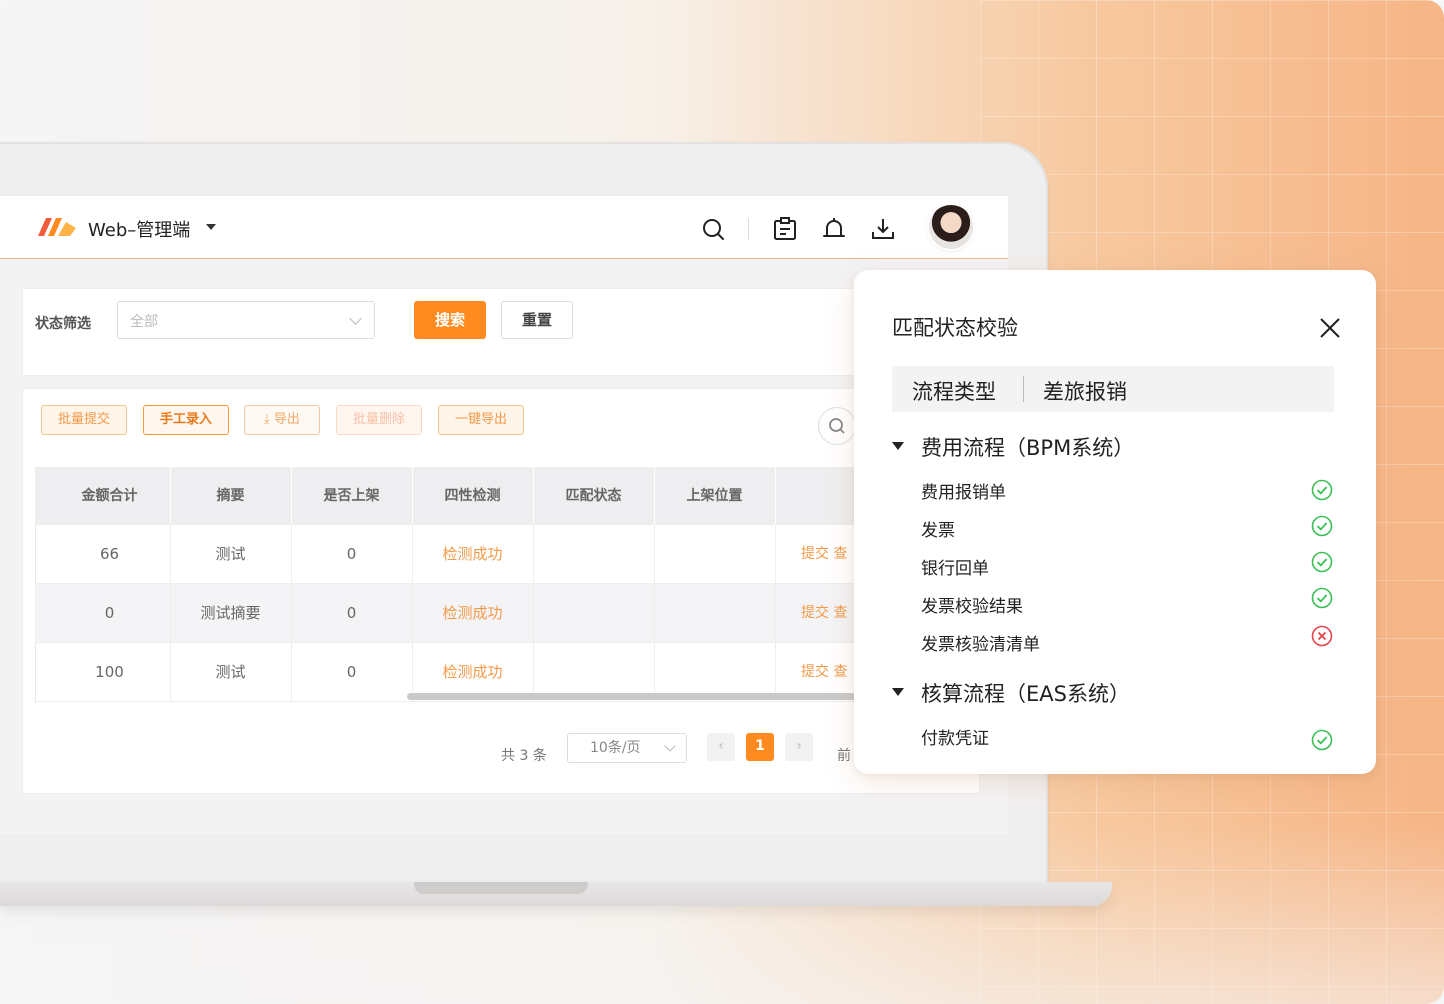 The width and height of the screenshot is (1444, 1004). I want to click on reset-button: 重置, so click(537, 320).